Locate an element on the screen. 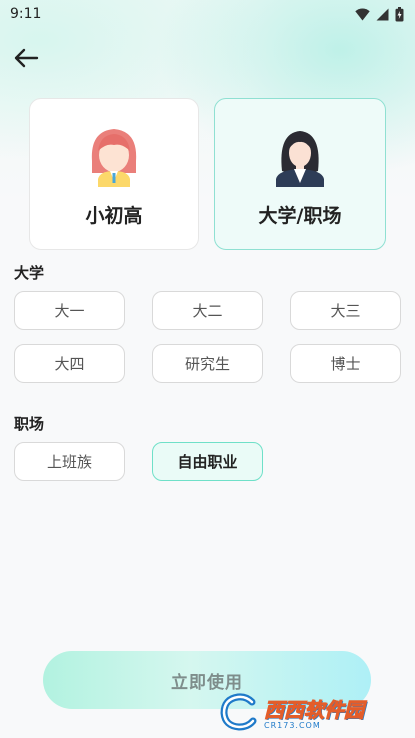  status-icons is located at coordinates (379, 14).